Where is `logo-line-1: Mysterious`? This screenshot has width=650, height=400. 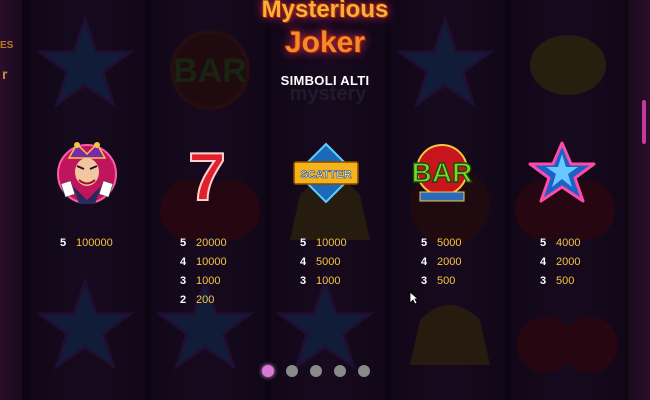
logo-line-1: Mysterious is located at coordinates (325, 11).